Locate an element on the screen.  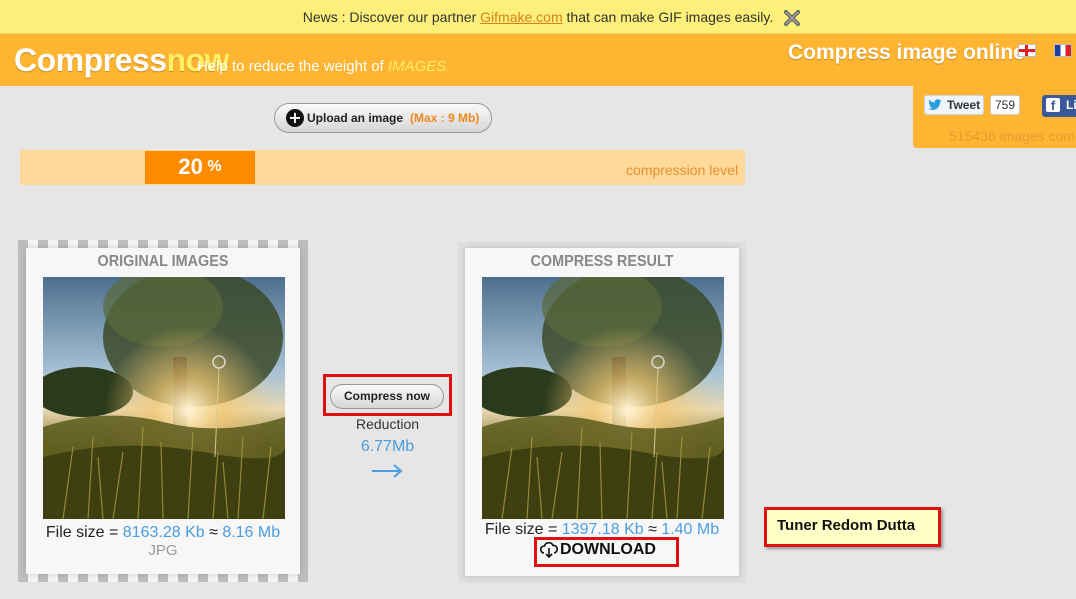
twitter-bird-icon is located at coordinates (935, 104).